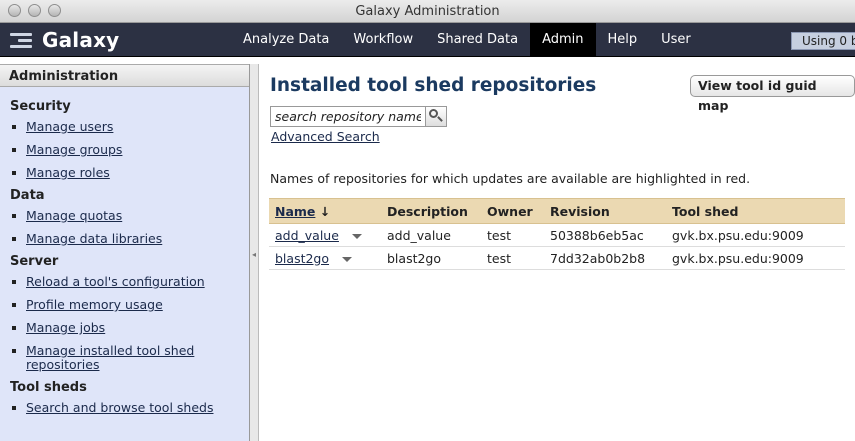 Image resolution: width=855 pixels, height=441 pixels. I want to click on quota-usage-meter: Using 0 b, so click(823, 41).